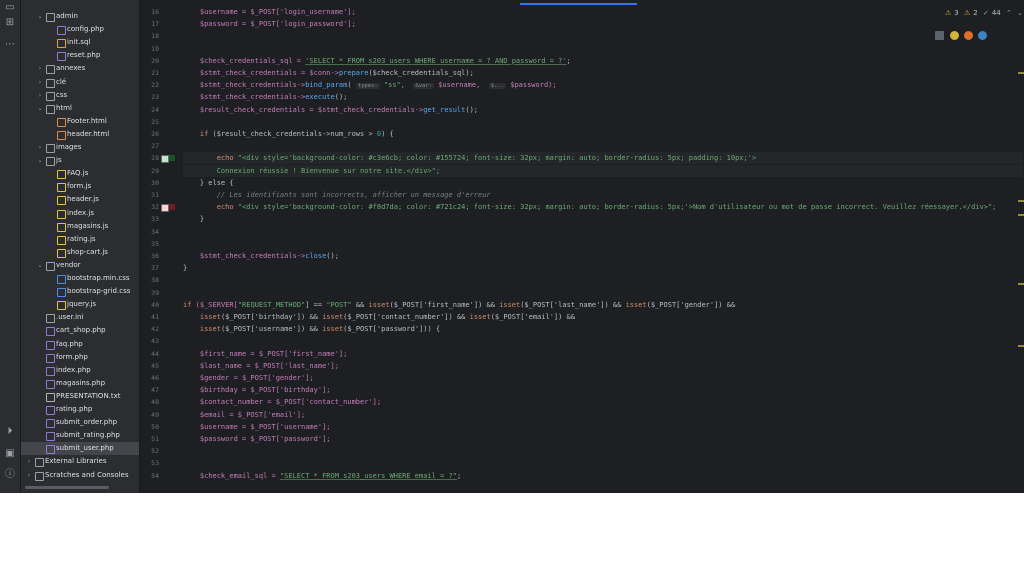  Describe the element at coordinates (80, 68) in the screenshot. I see `tree-folder: › annexes` at that location.